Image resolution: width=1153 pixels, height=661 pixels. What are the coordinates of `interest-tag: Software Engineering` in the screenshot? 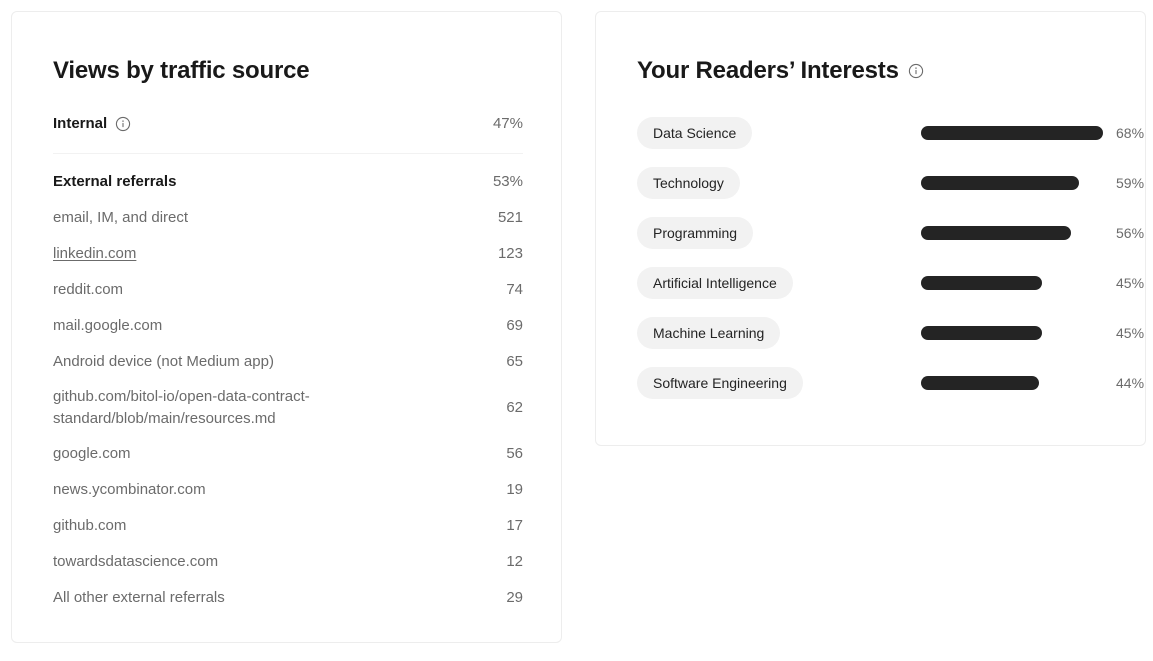 It's located at (720, 383).